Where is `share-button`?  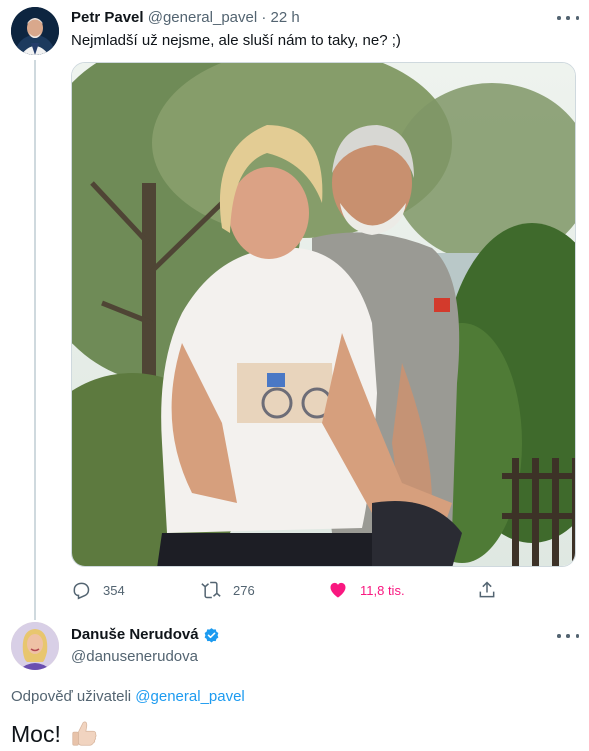 share-button is located at coordinates (493, 590).